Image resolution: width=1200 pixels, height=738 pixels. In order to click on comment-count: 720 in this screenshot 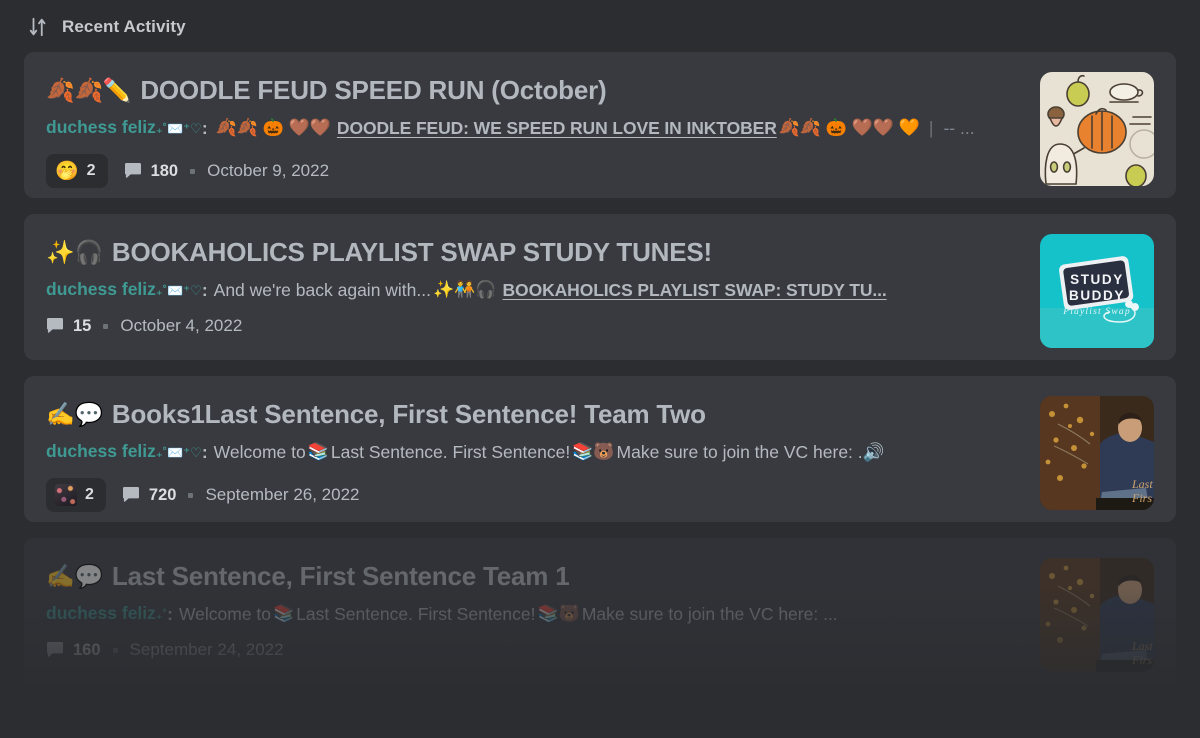, I will do `click(162, 494)`.